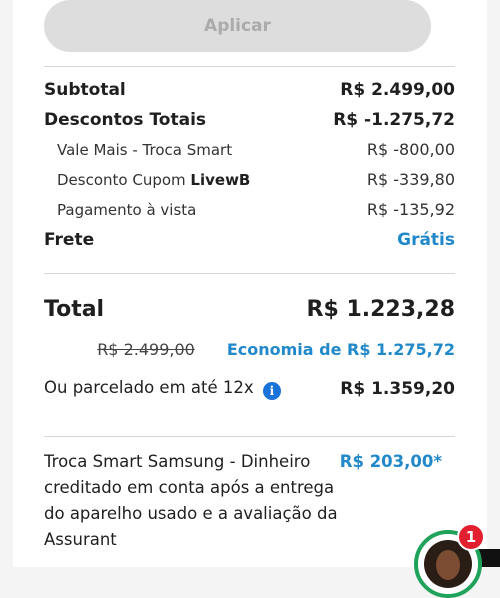  Describe the element at coordinates (340, 349) in the screenshot. I see `savings-amount: Economia de R$ 1.275,72` at that location.